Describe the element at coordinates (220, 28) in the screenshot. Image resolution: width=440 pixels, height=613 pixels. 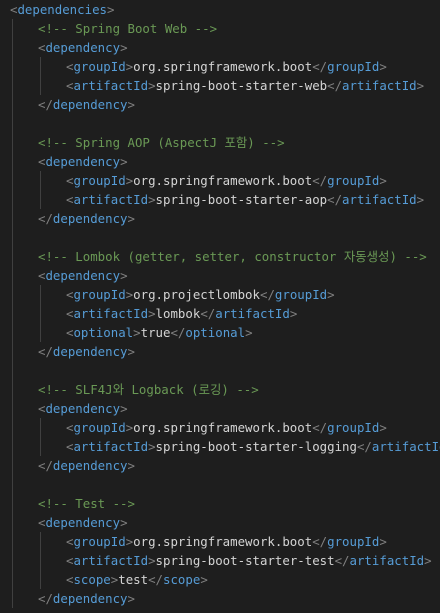
I see `comment-line: <!-- Spring Boot Web -->` at that location.